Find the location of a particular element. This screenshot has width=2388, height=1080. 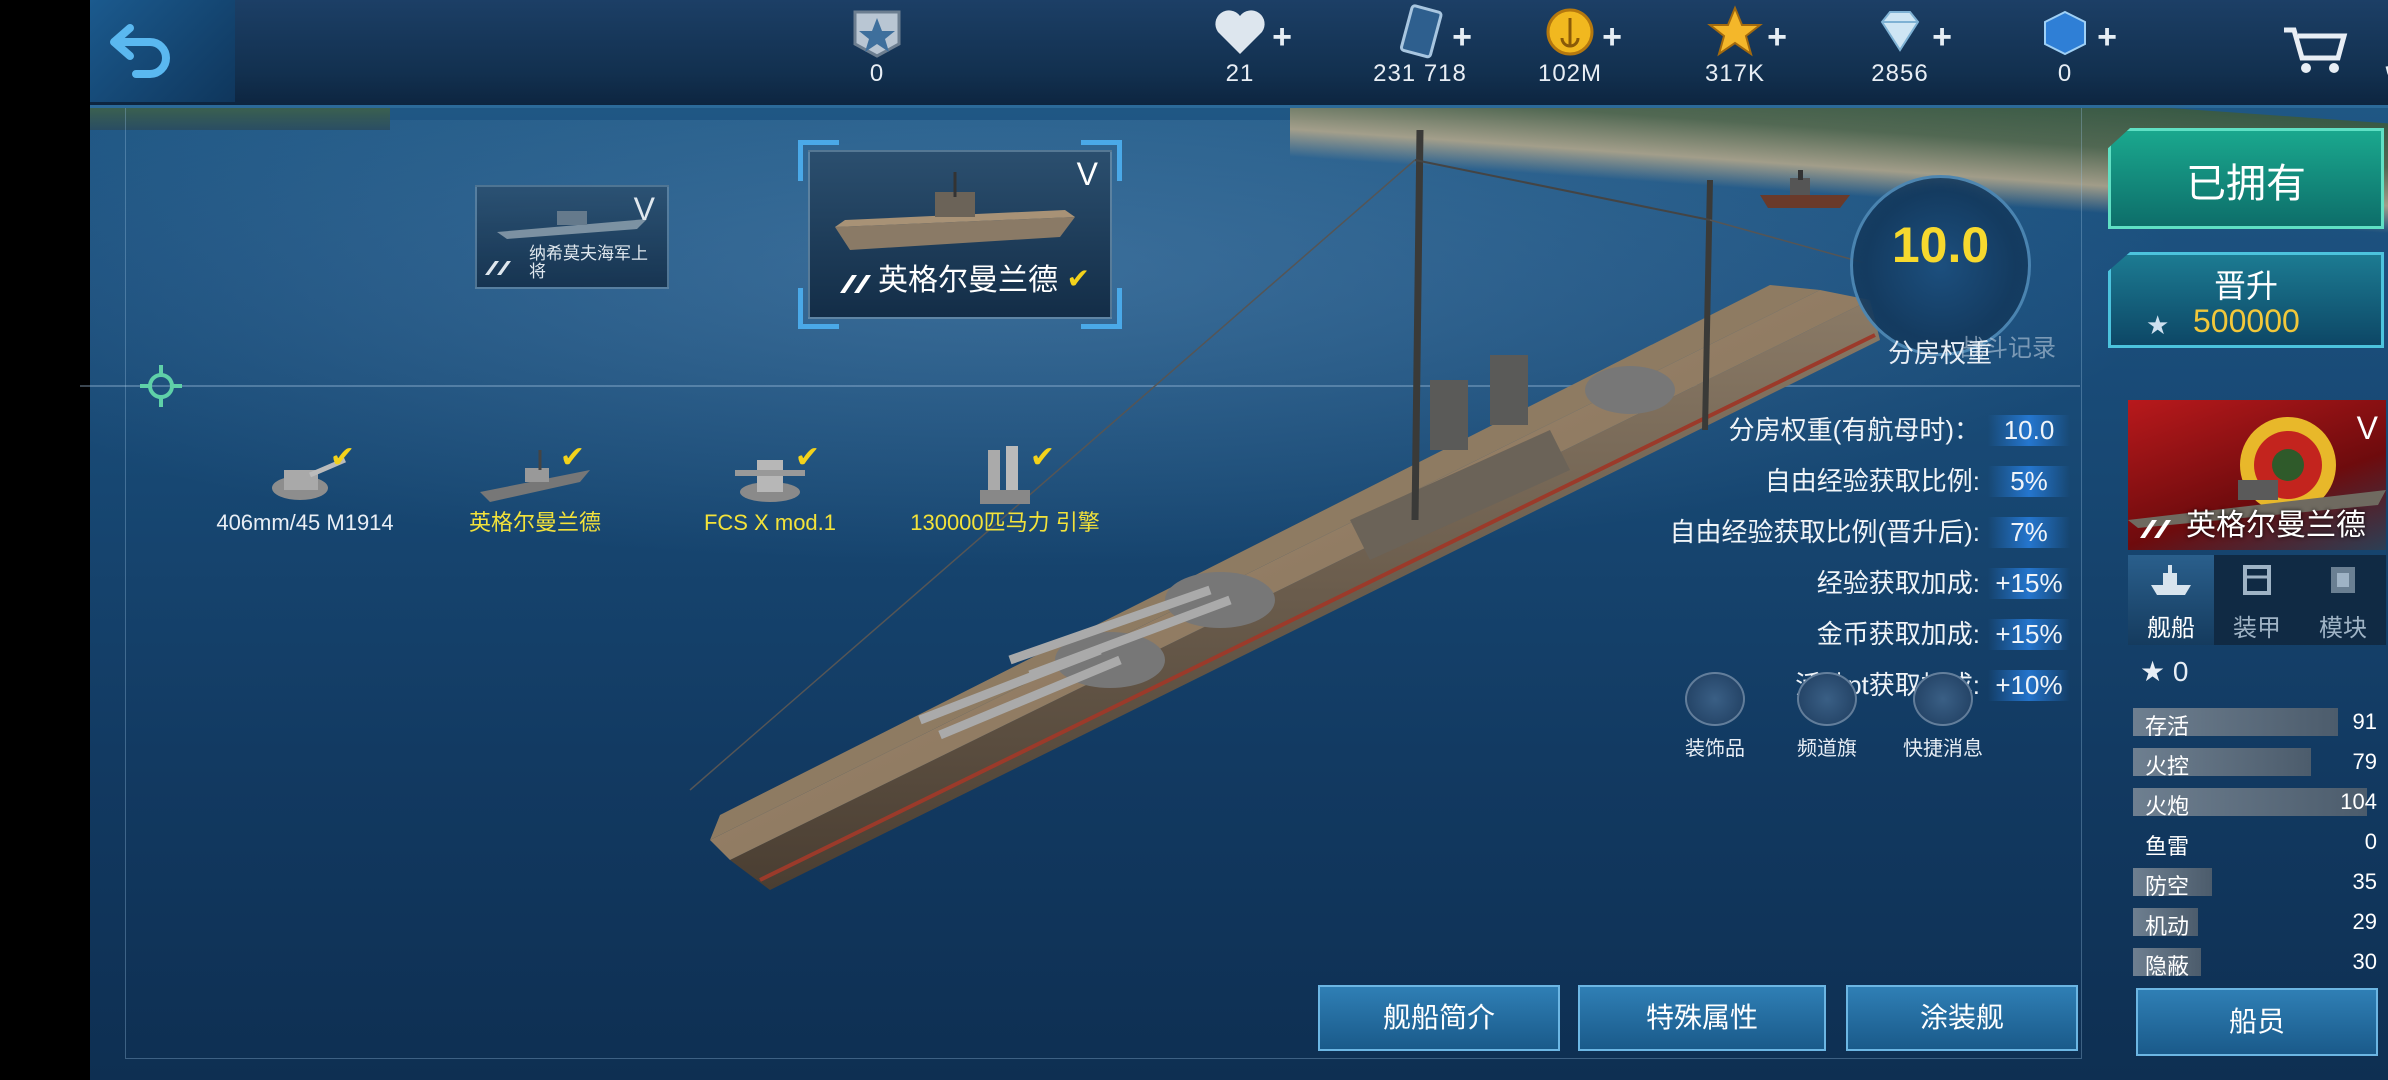

stat-row: 自由经验获取比例: 5% is located at coordinates (1917, 481).